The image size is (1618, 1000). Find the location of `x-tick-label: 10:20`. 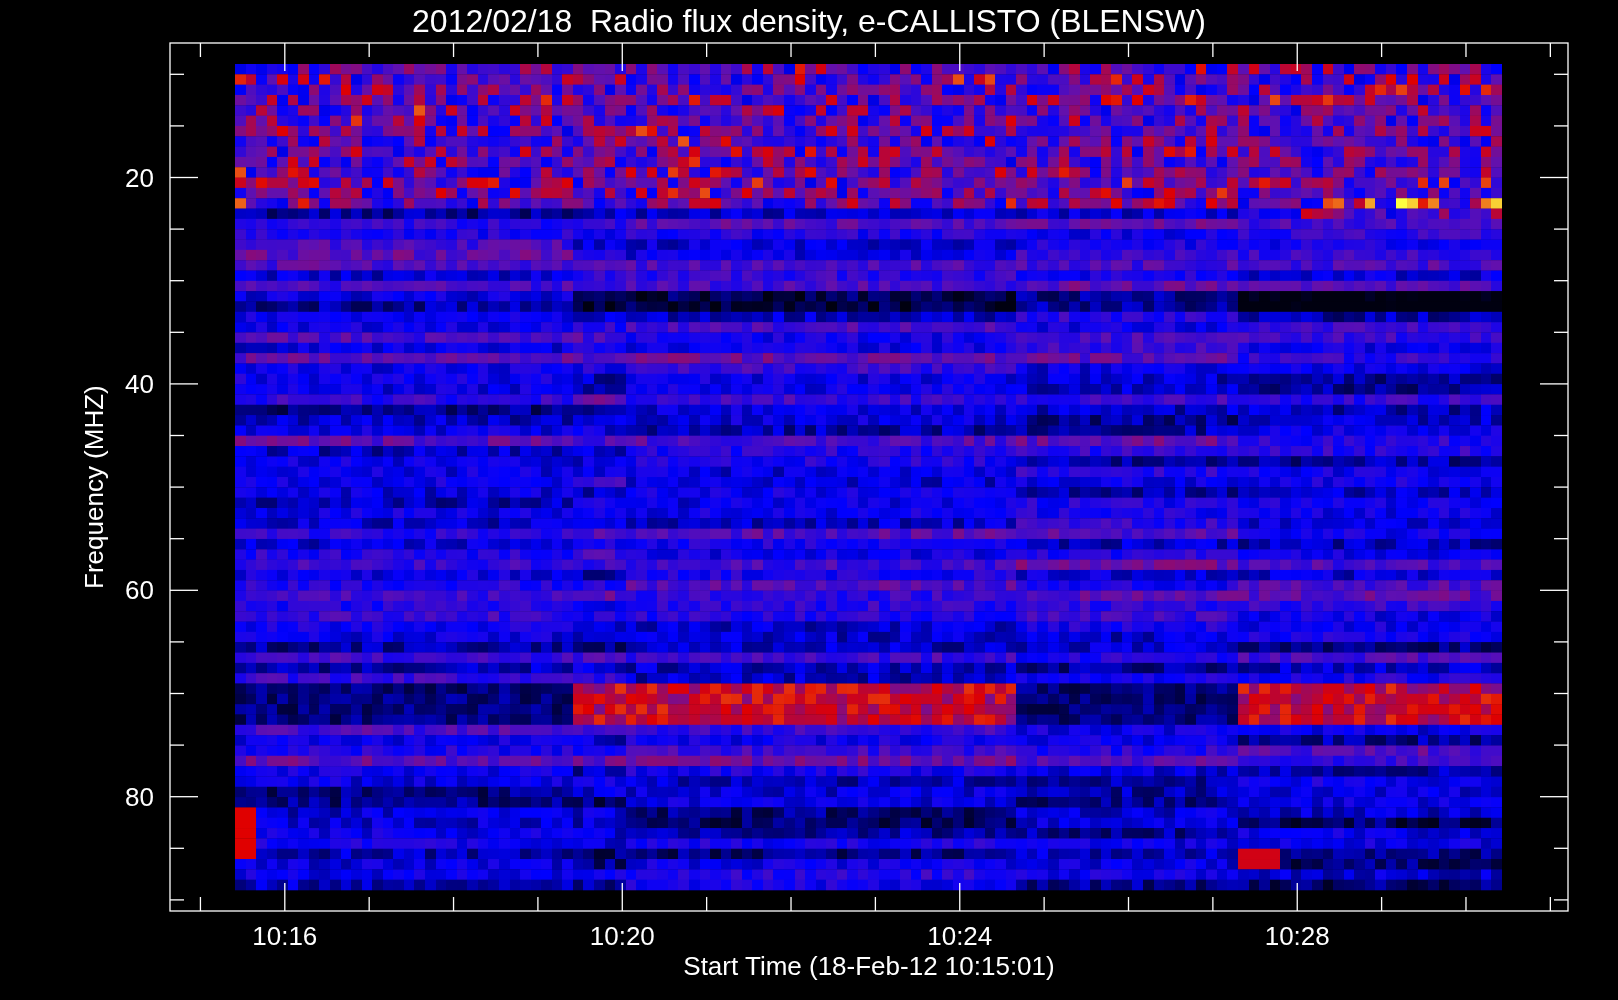

x-tick-label: 10:20 is located at coordinates (622, 936).